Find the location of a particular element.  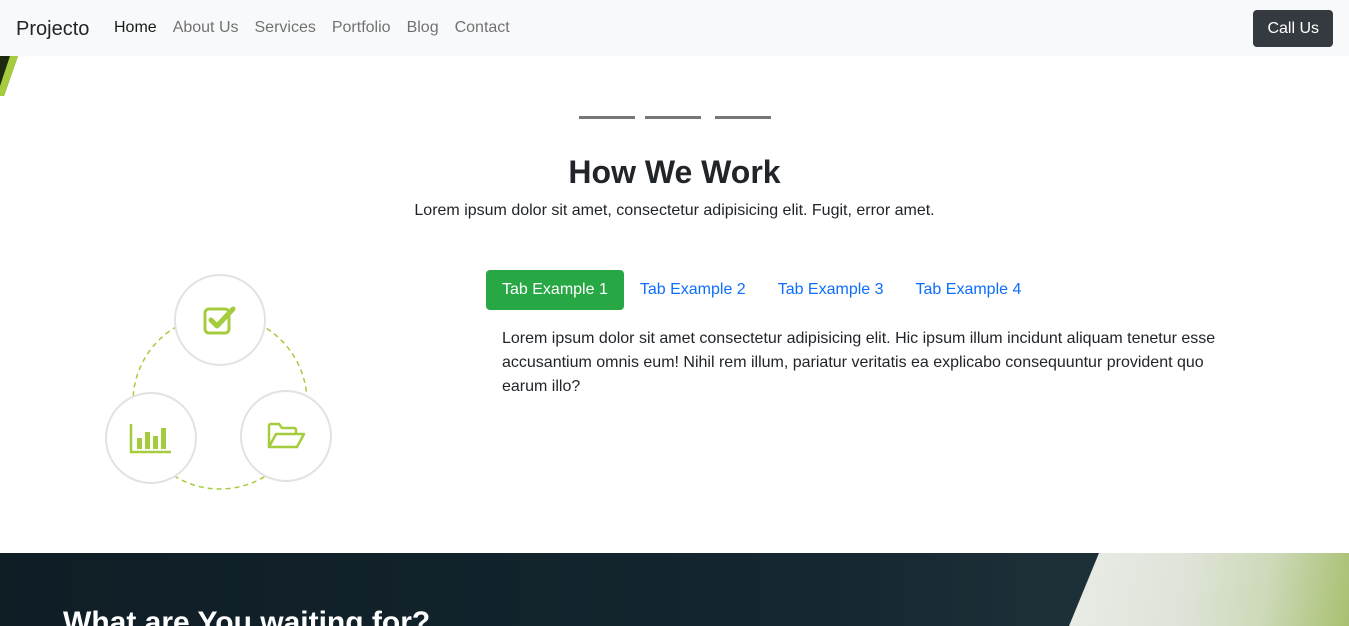

workflow-step-chart is located at coordinates (151, 438).